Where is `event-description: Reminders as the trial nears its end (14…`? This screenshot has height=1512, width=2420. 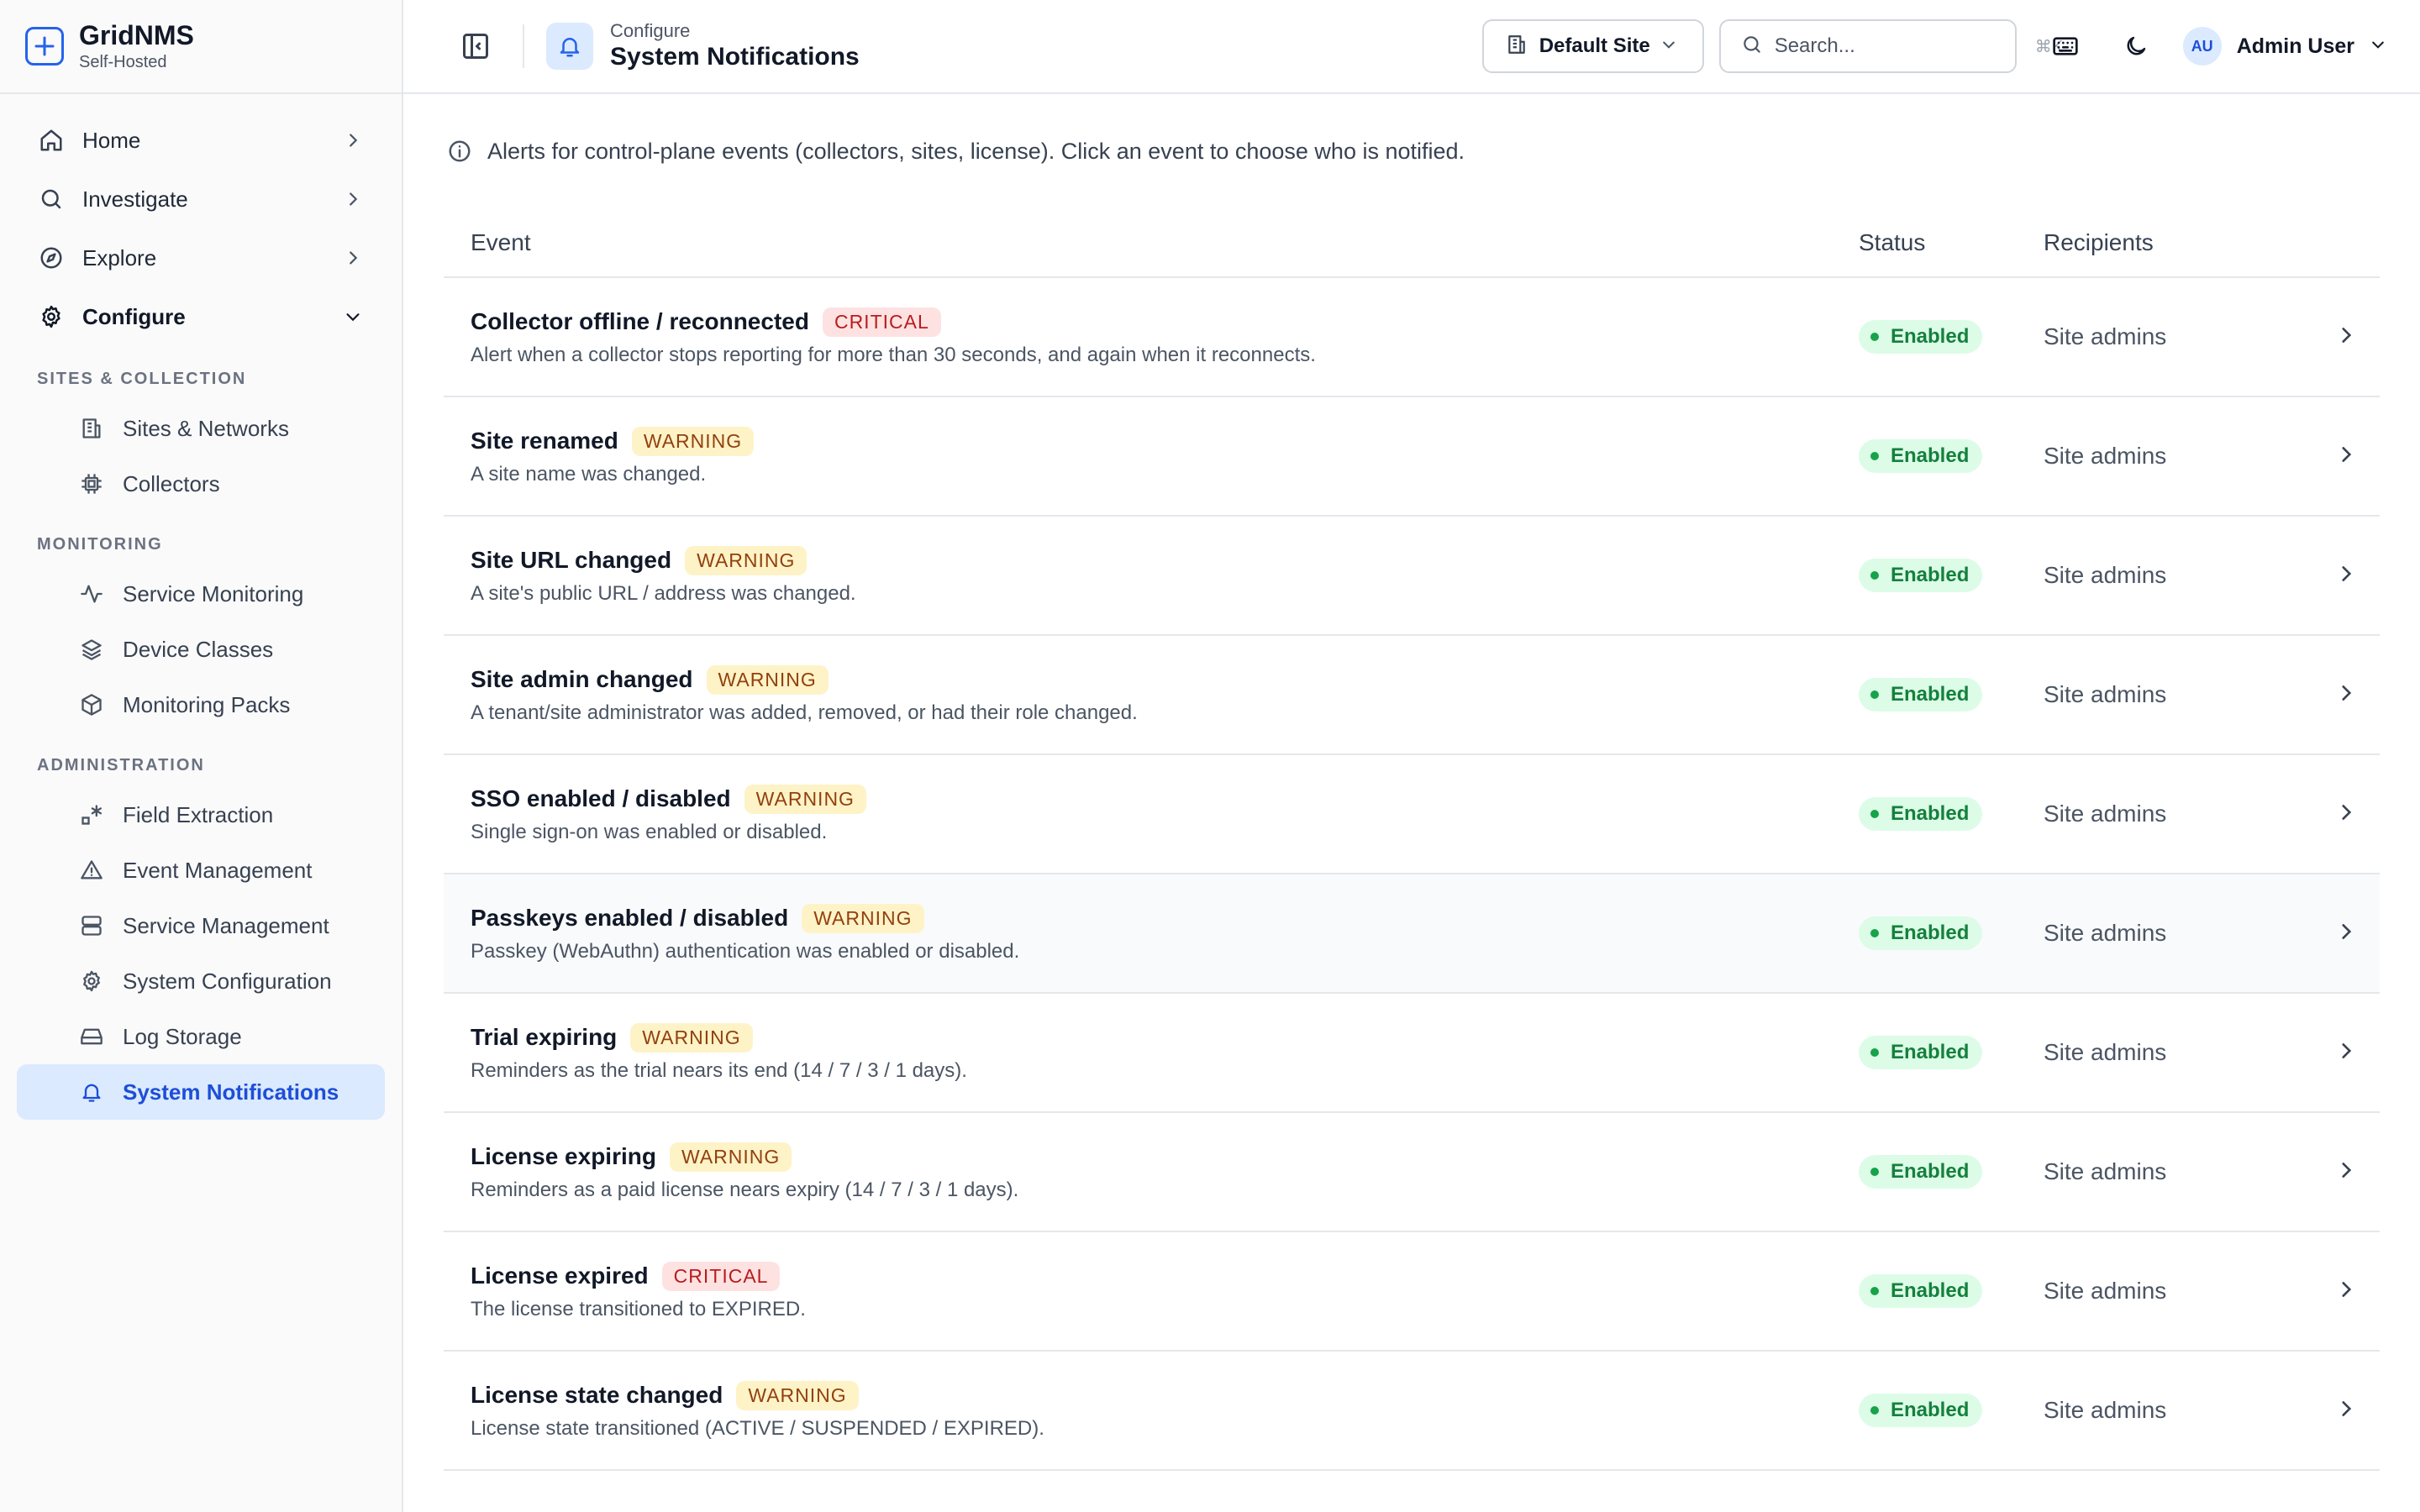
event-description: Reminders as the trial nears its end (14… is located at coordinates (719, 1070).